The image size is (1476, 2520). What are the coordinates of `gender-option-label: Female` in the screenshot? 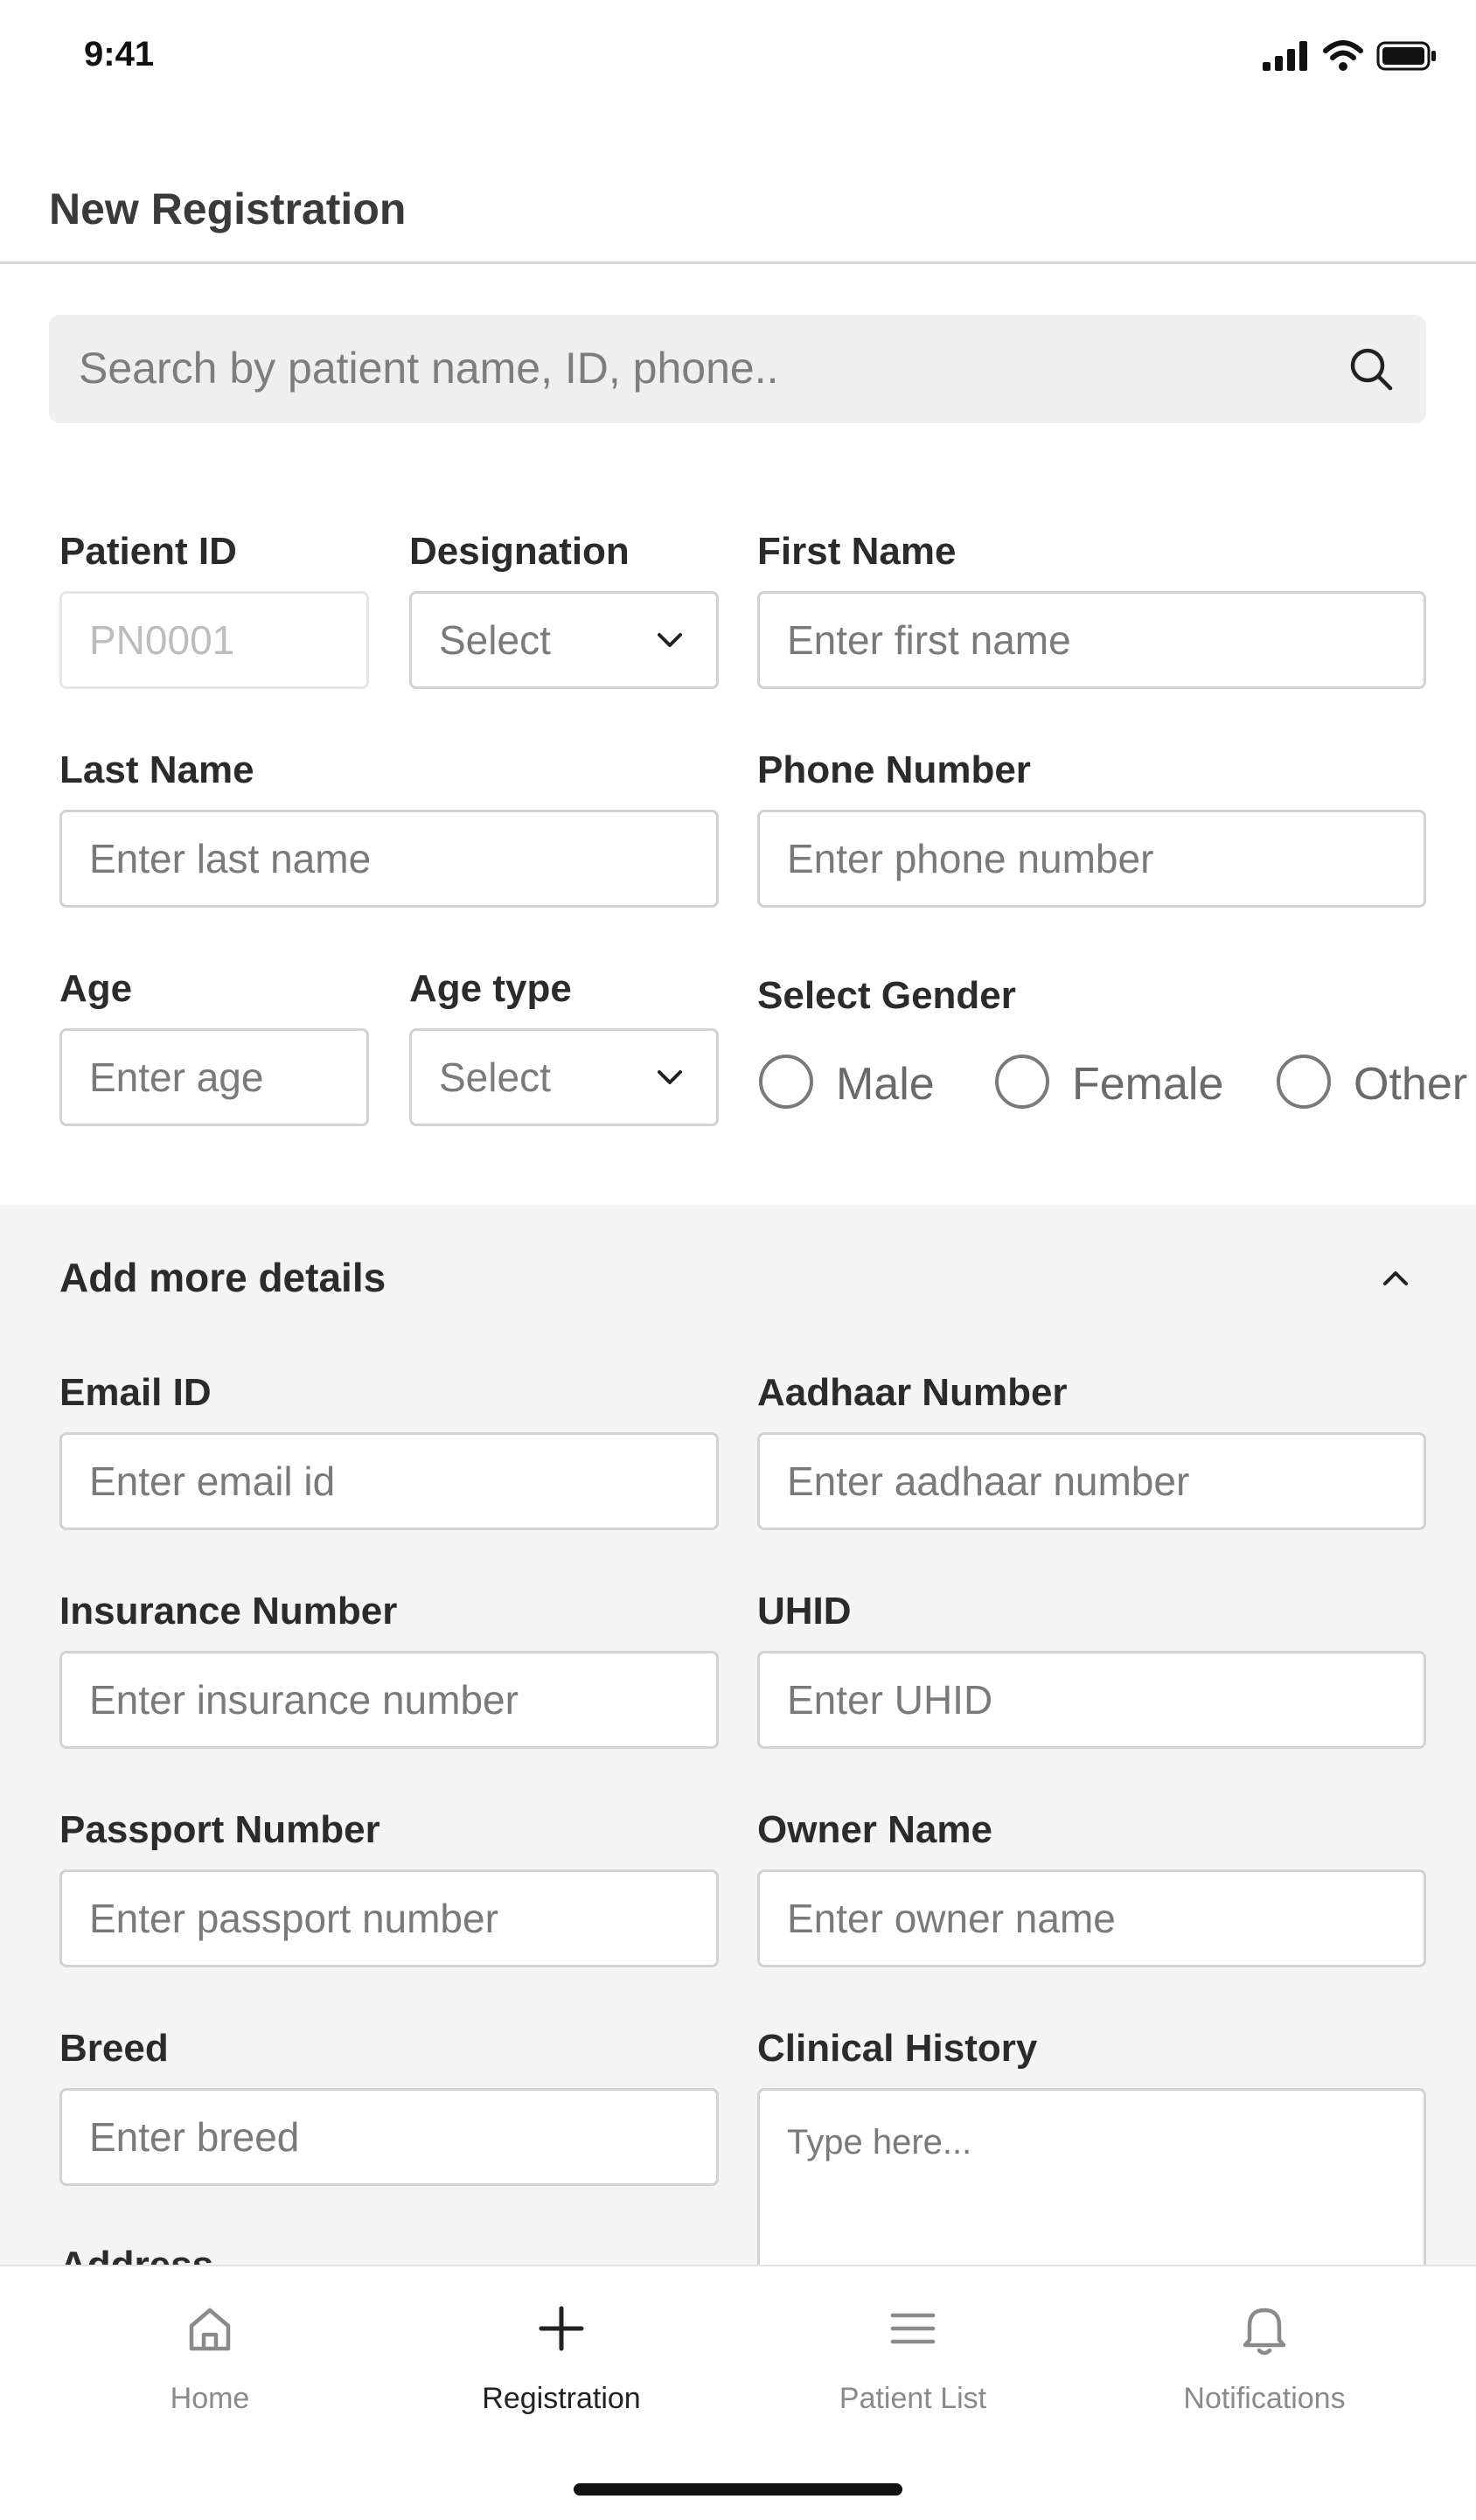 It's located at (1148, 1084).